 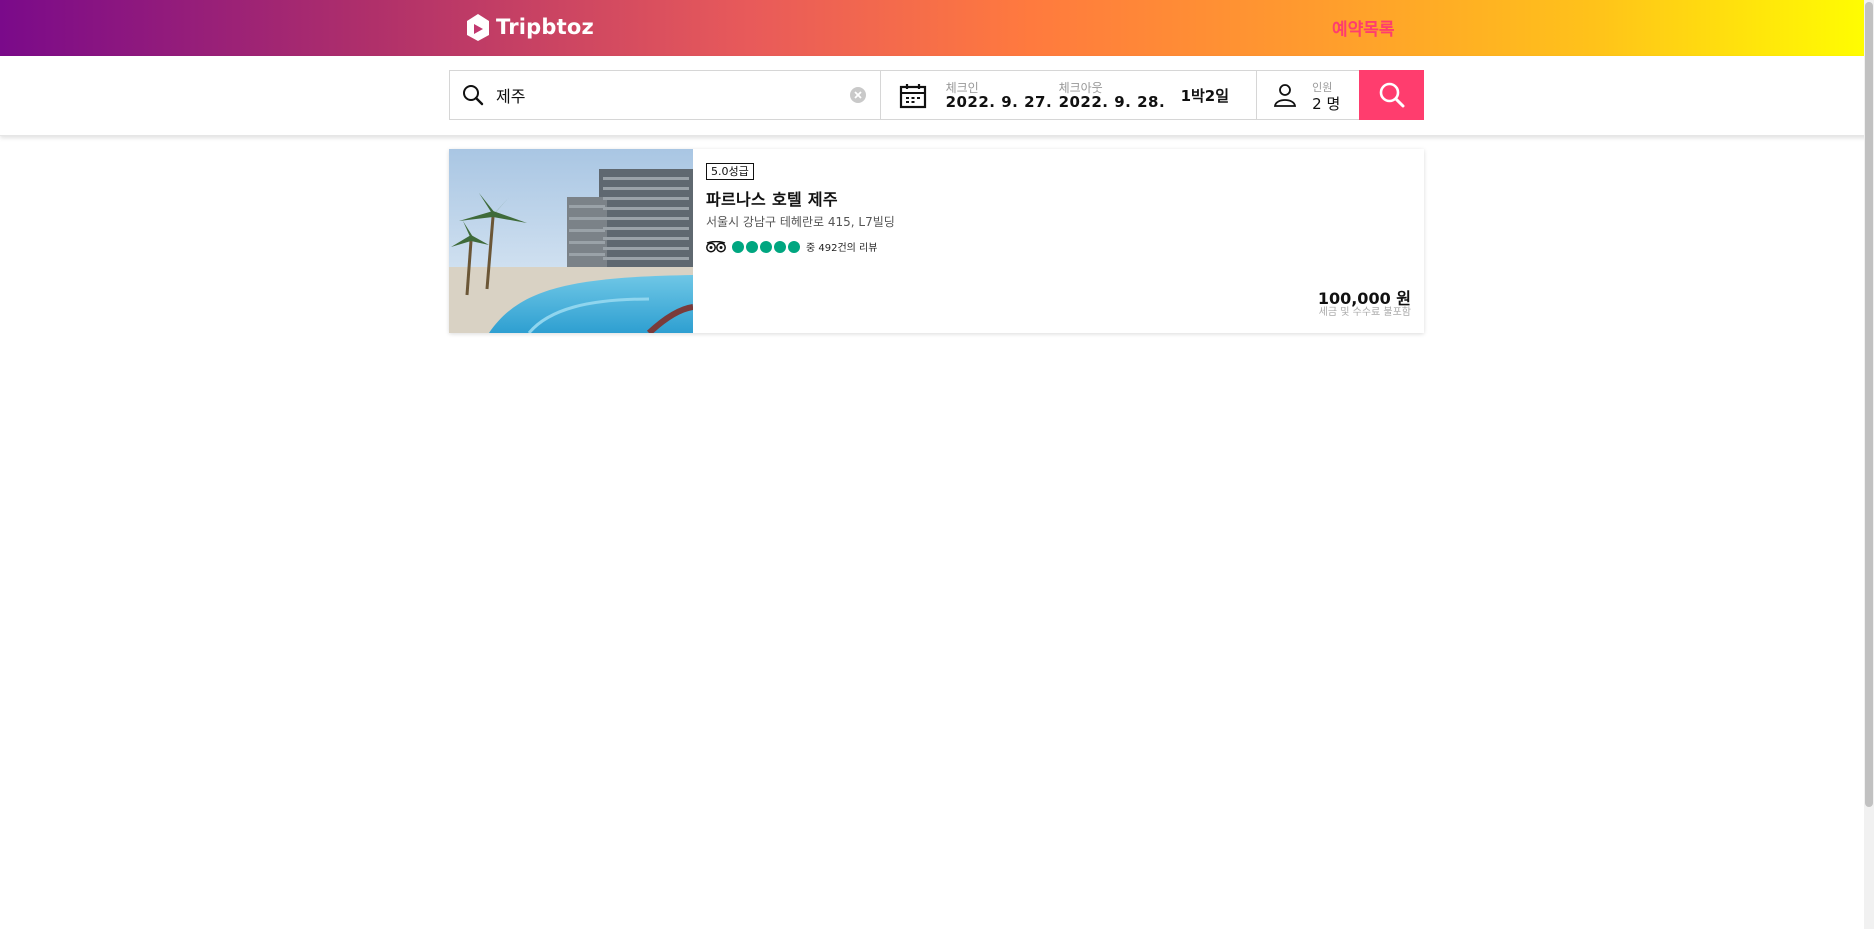 I want to click on checkout-value: 2022. 9. 28., so click(x=1112, y=102).